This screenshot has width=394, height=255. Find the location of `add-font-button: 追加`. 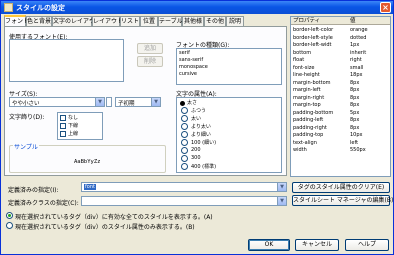

add-font-button: 追加 is located at coordinates (150, 48).